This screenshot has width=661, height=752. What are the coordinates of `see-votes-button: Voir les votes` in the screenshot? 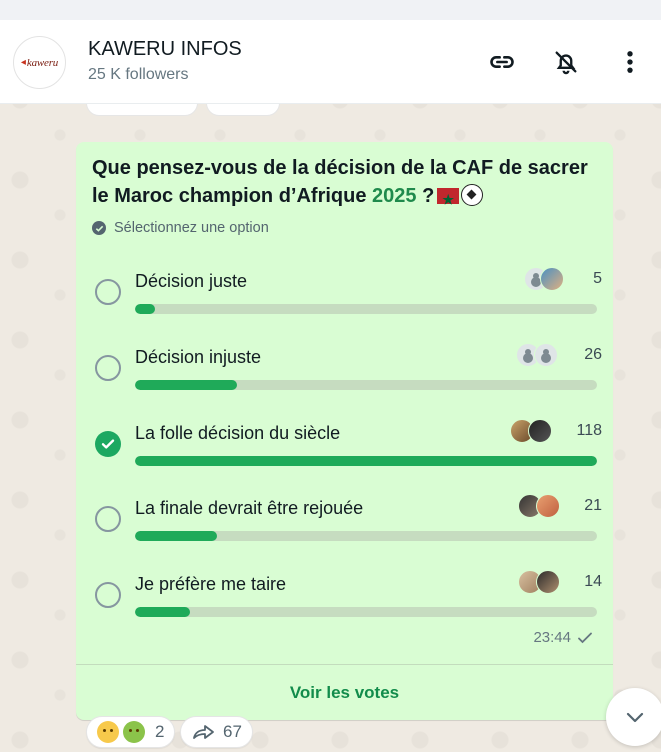 It's located at (344, 692).